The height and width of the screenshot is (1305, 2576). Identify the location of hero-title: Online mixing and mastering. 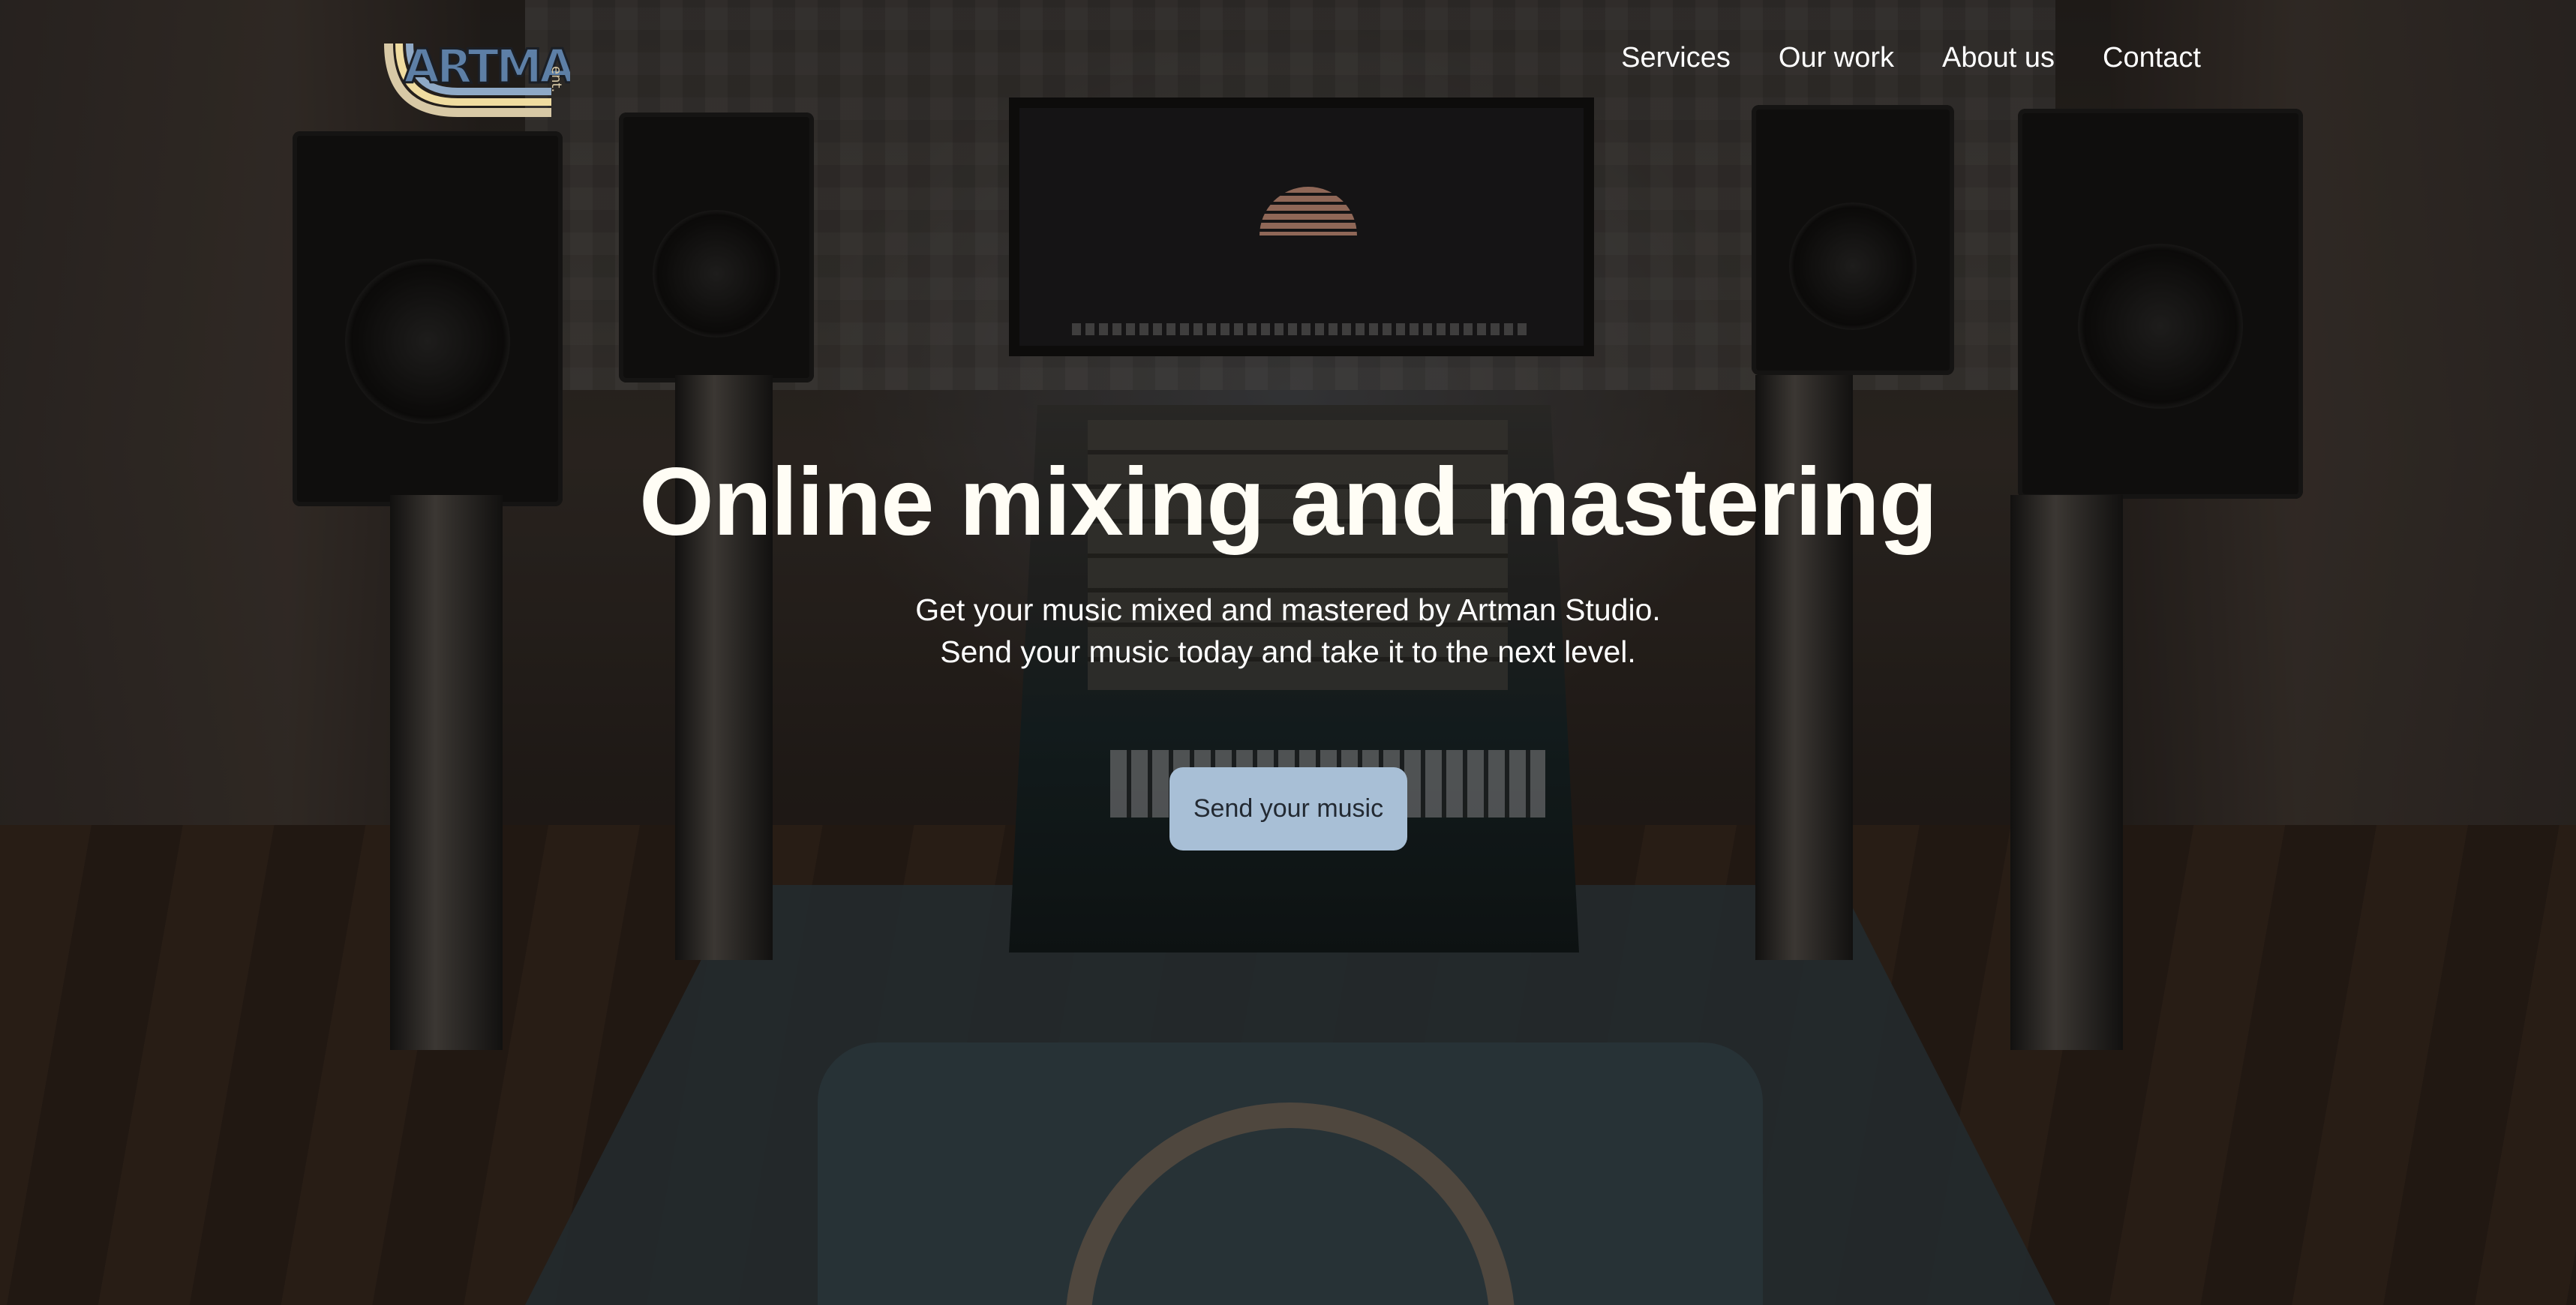
(1288, 502).